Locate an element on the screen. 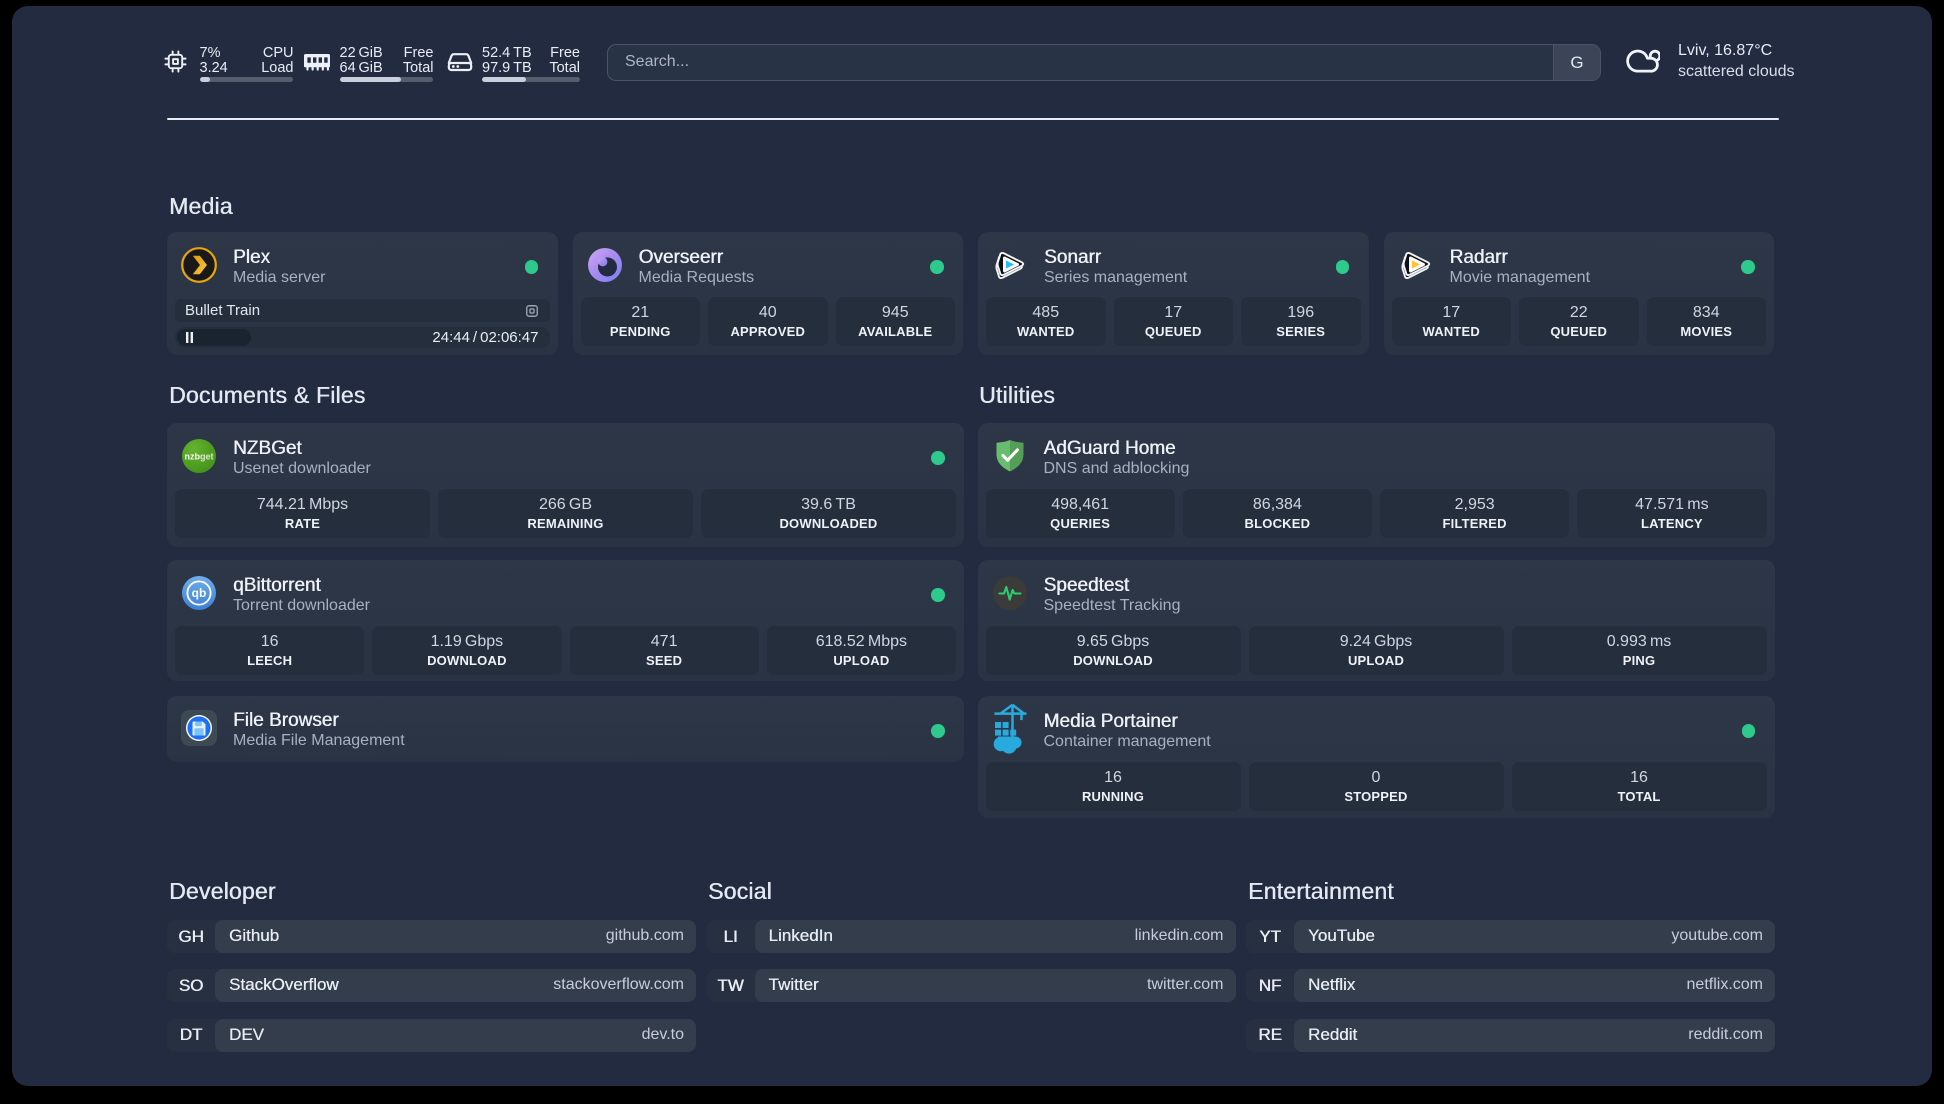  svg-text: nzbget is located at coordinates (199, 457).